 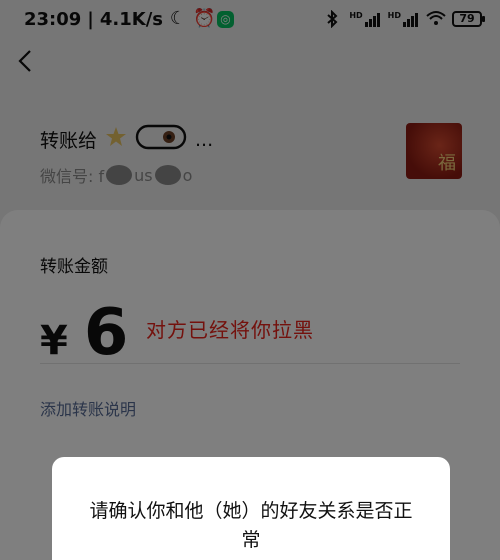 I want to click on confirm-dialog: 请确认你和他（她）的好友关系是否正常, so click(x=251, y=508).